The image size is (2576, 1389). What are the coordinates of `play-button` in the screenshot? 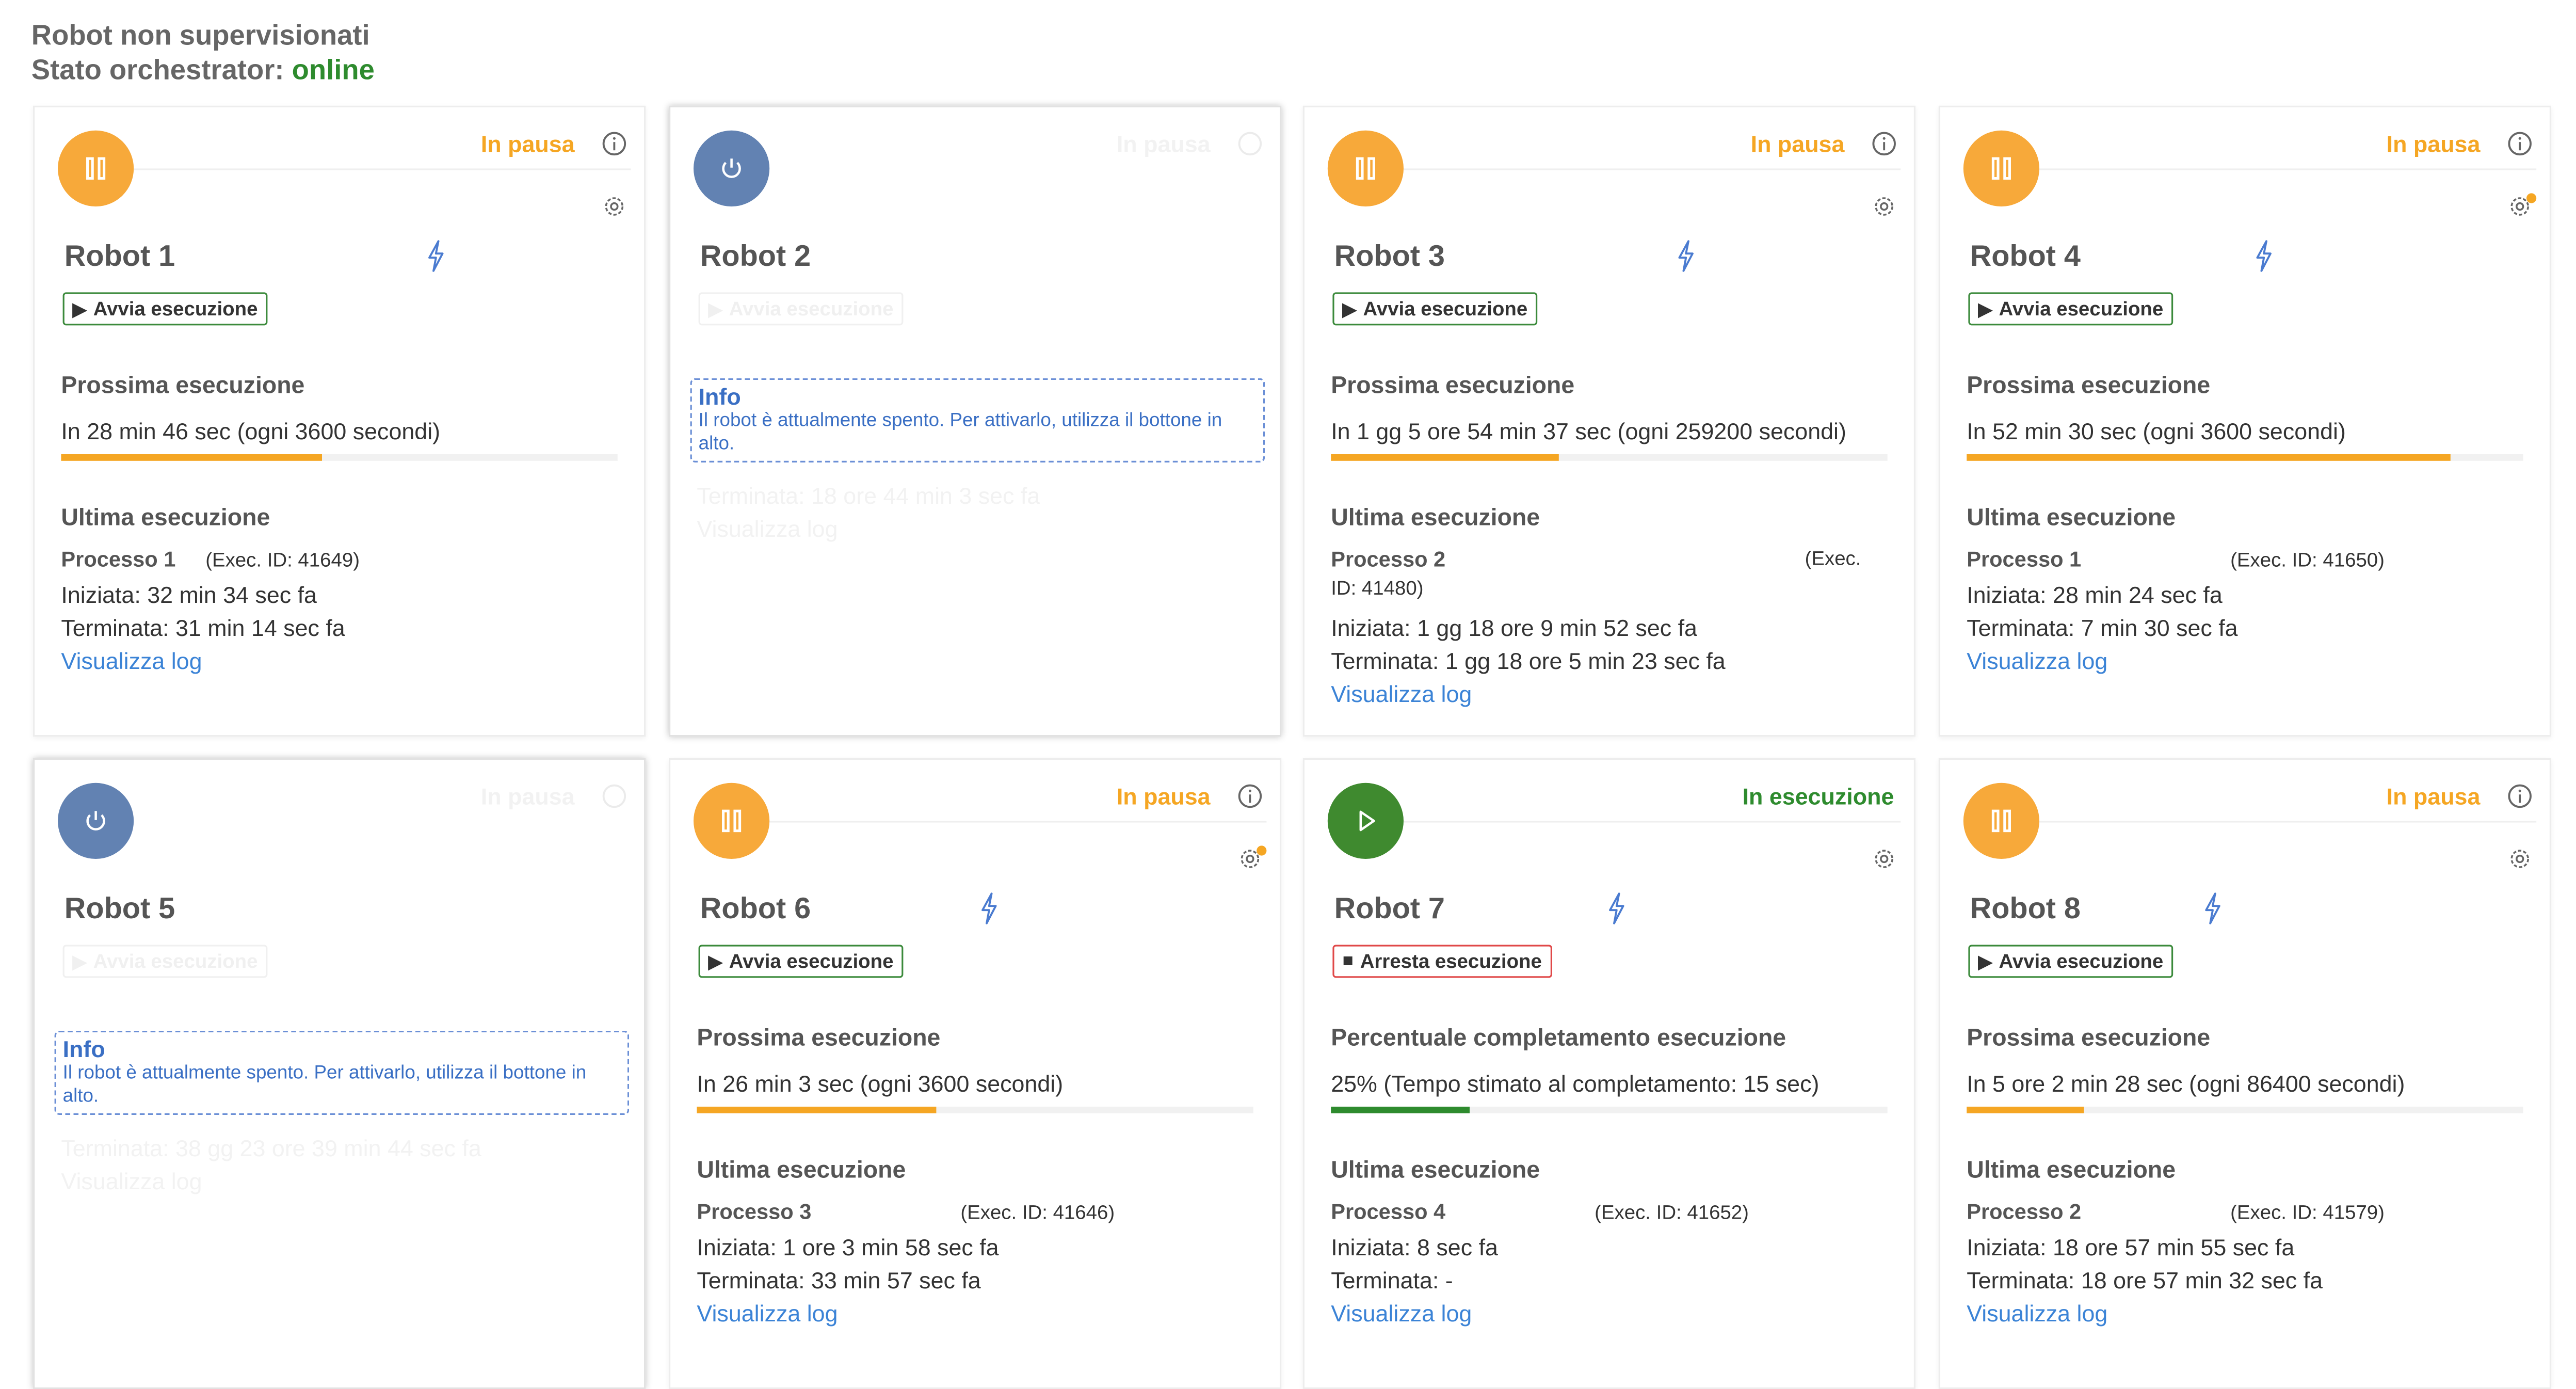 It's located at (1366, 821).